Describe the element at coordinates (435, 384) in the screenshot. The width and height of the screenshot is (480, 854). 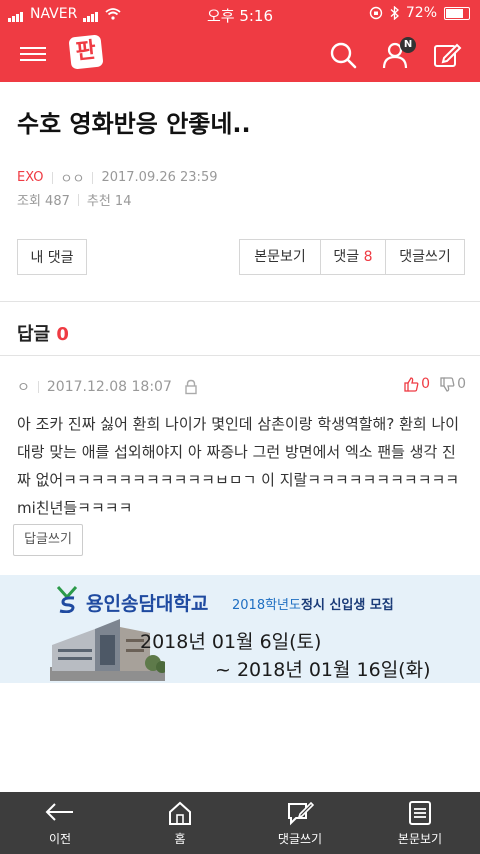
I see `comment-votes: 0 0` at that location.